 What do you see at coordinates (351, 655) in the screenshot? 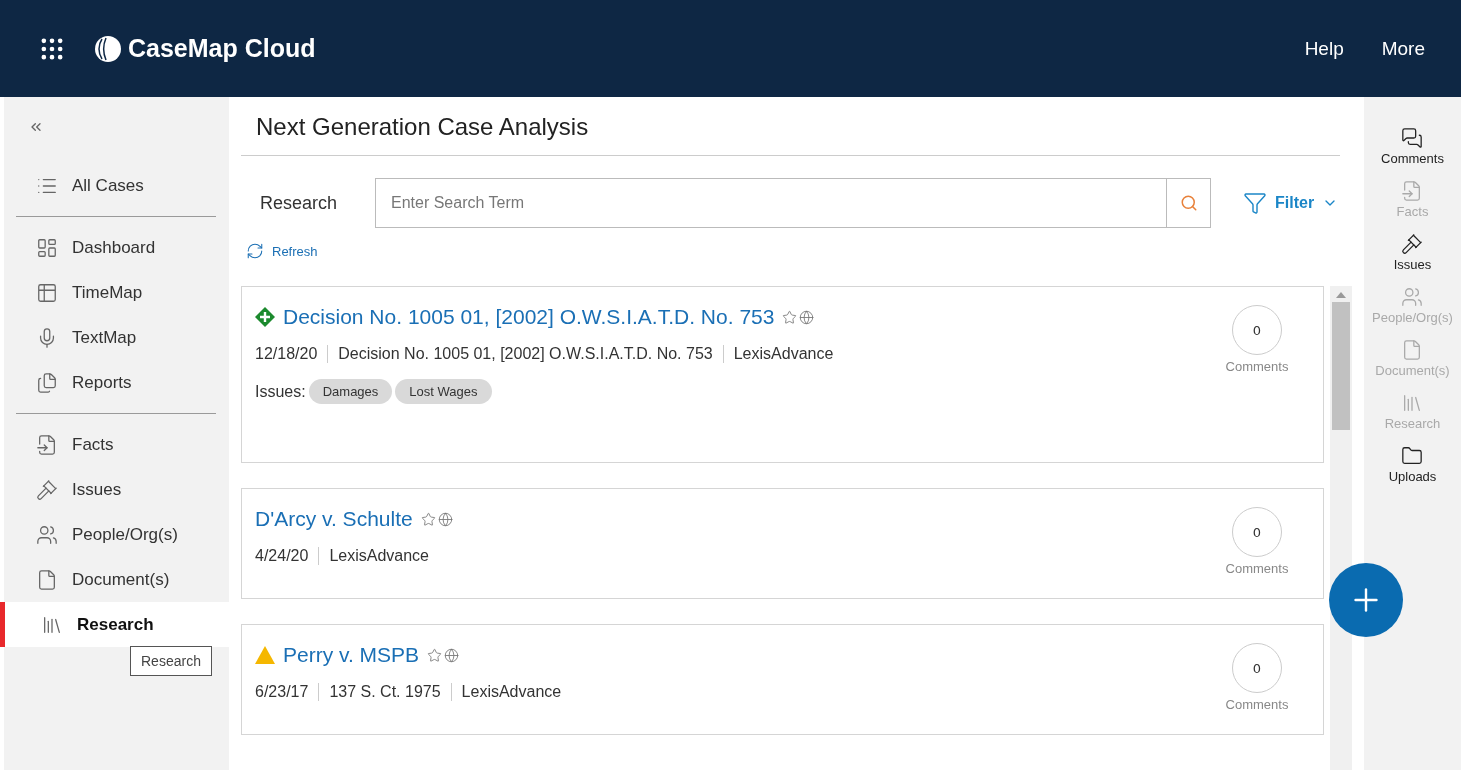
I see `result-title-link: Perry v. MSPB` at bounding box center [351, 655].